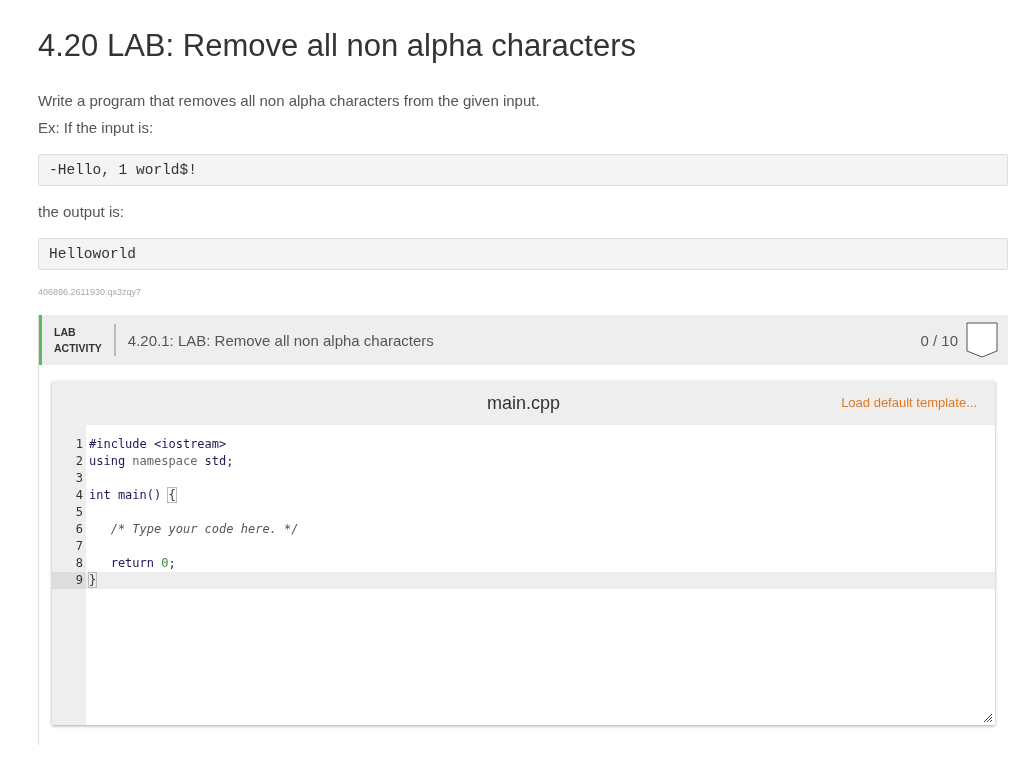  I want to click on resize-handle-icon, so click(988, 718).